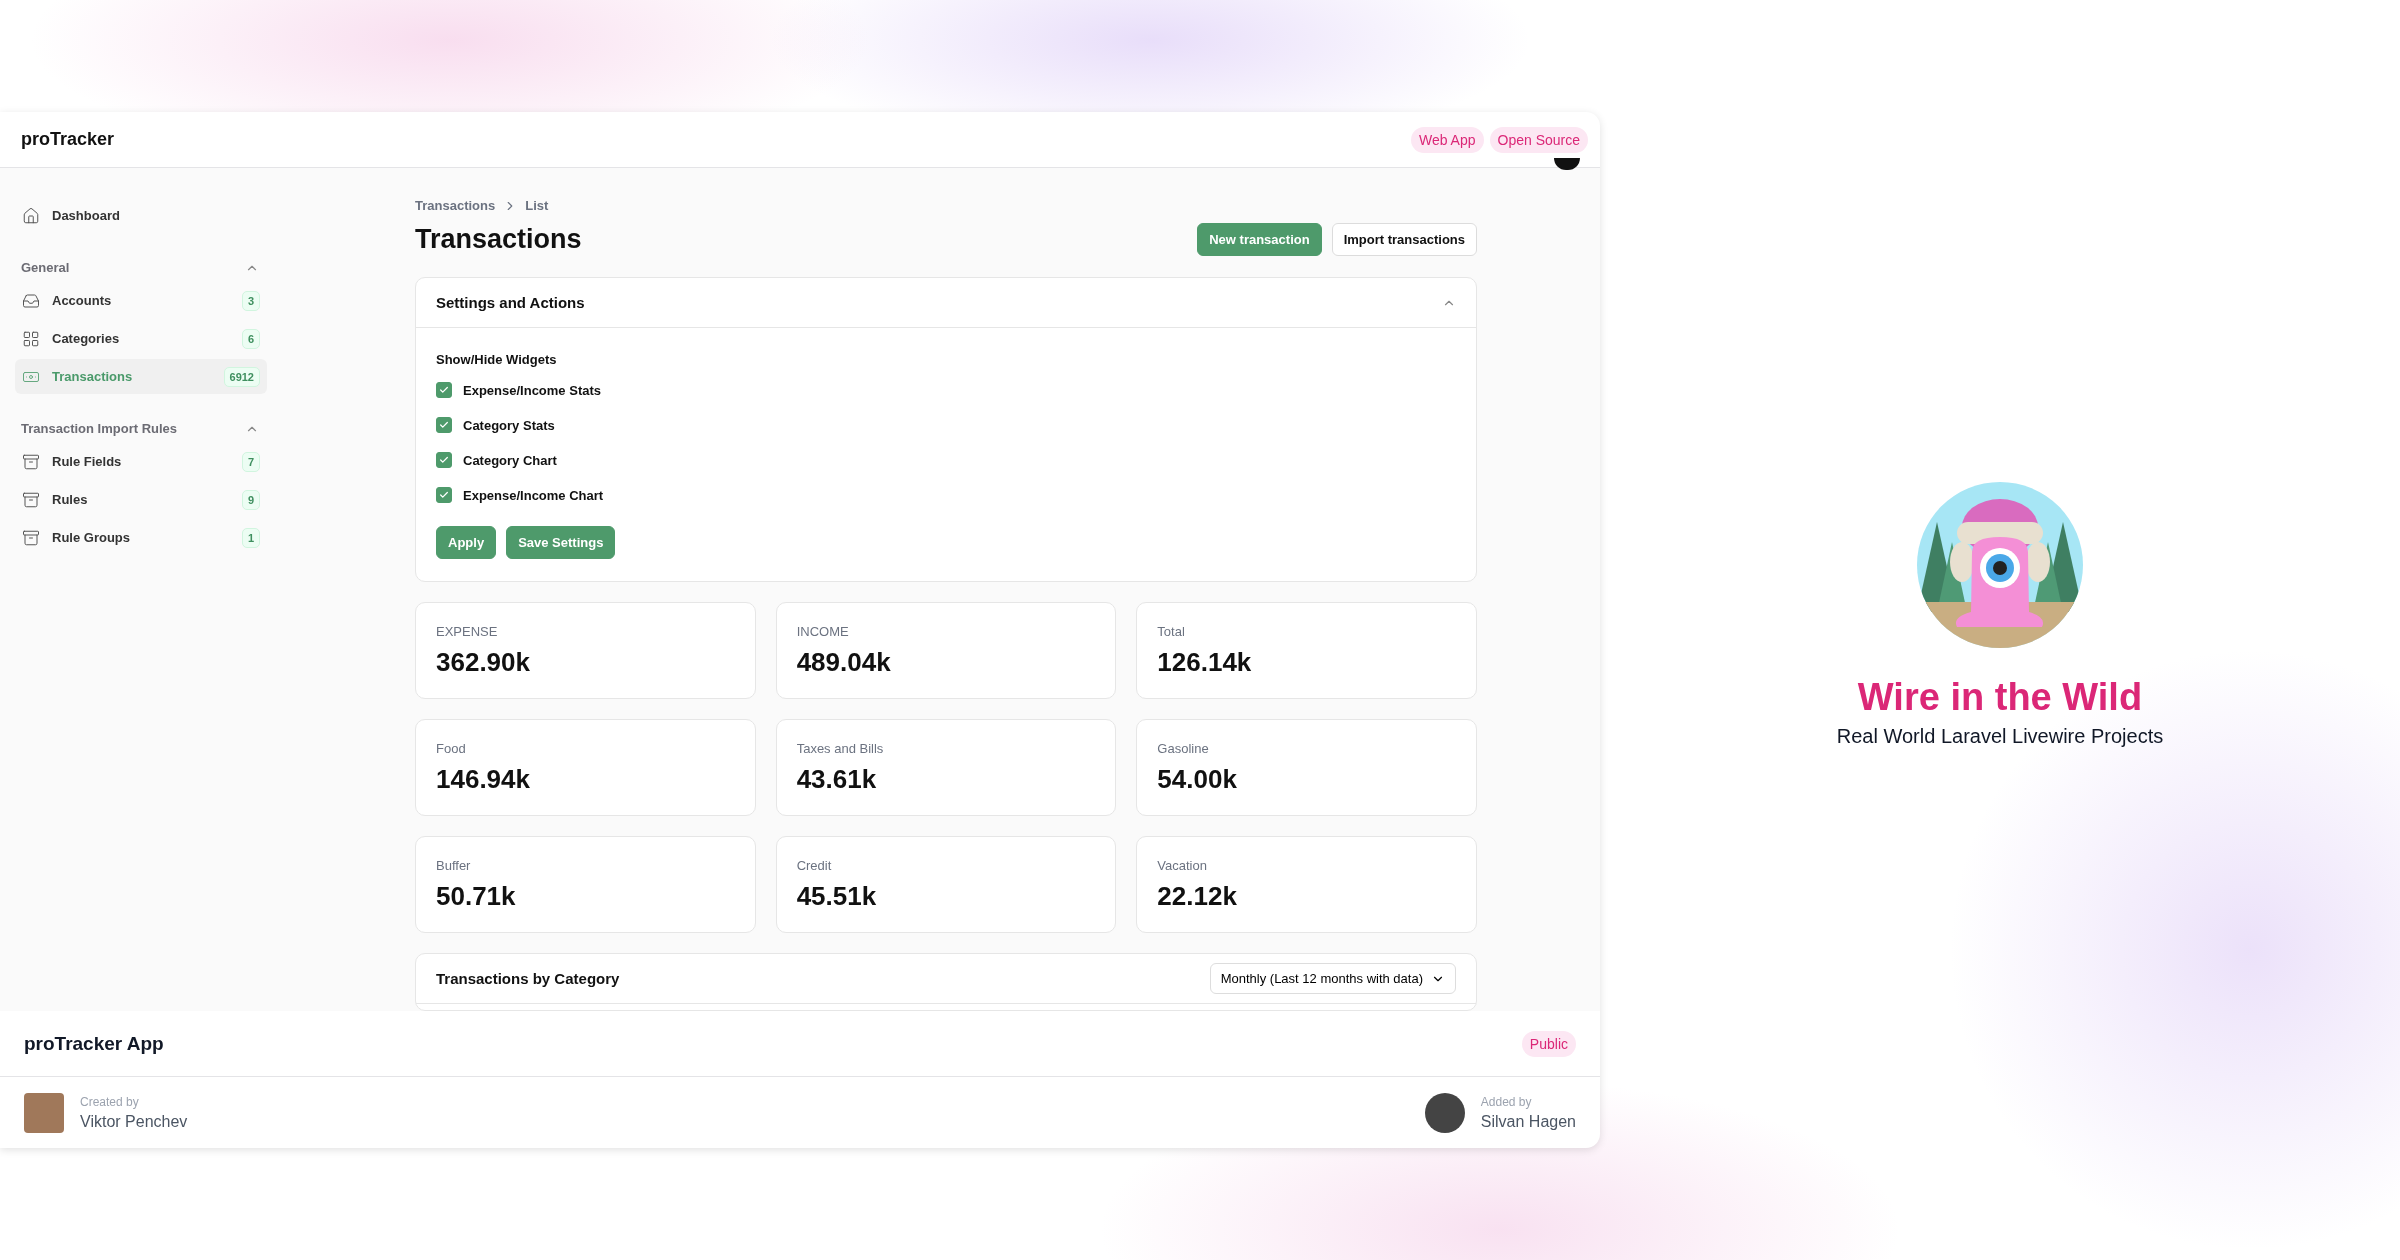 This screenshot has width=2400, height=1260. What do you see at coordinates (110, 1101) in the screenshot?
I see `caption: Created by` at bounding box center [110, 1101].